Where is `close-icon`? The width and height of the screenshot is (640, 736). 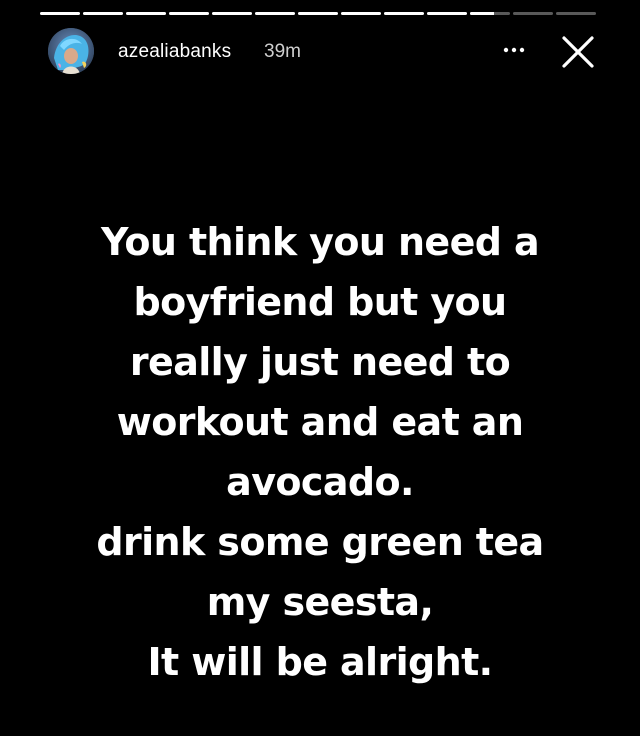 close-icon is located at coordinates (578, 52).